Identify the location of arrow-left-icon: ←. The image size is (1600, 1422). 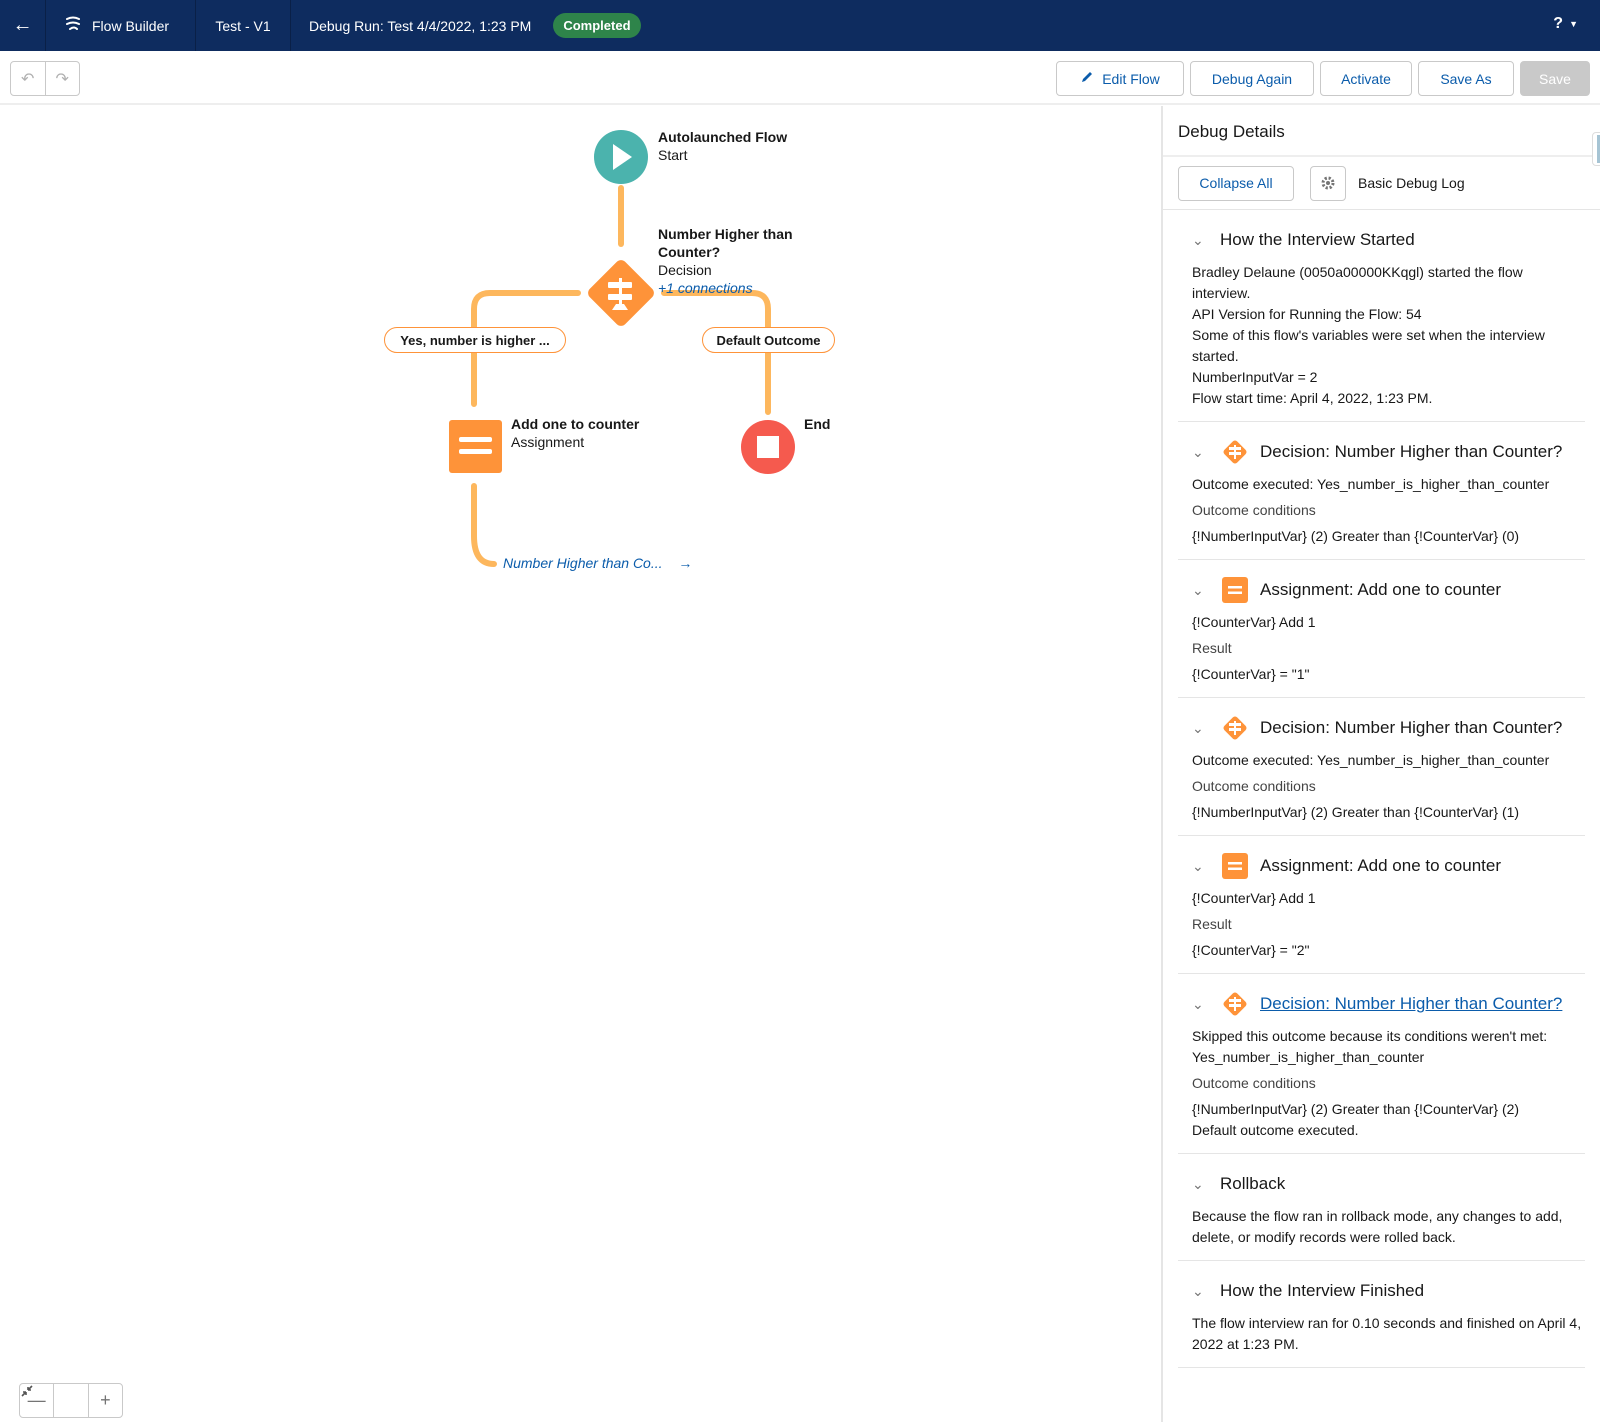
(22, 25).